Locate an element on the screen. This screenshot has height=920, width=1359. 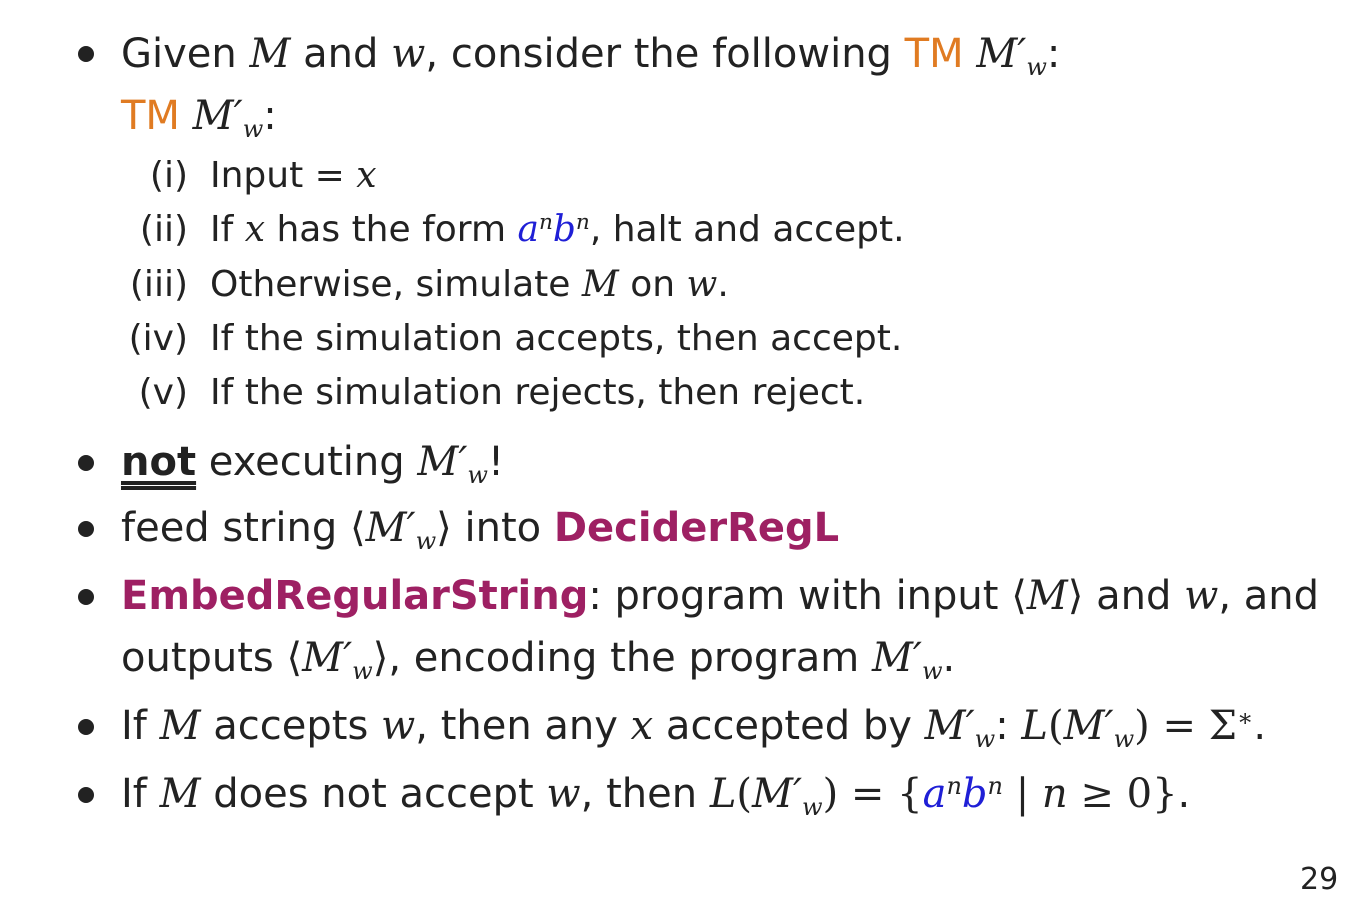
step-text: If the simulation accepts, then accept. is located at coordinates (556, 338).